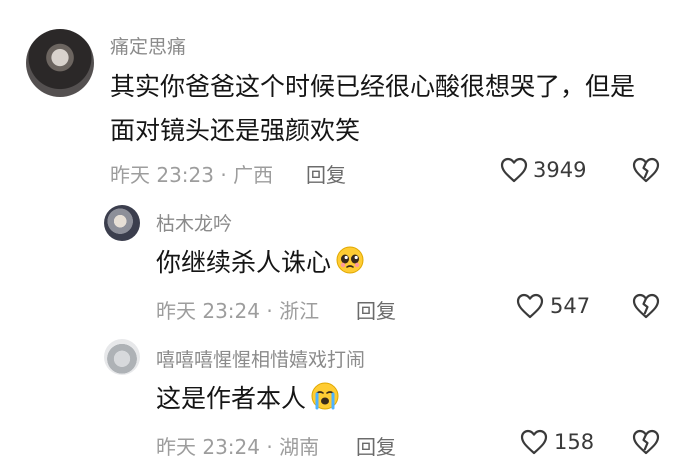 The image size is (690, 474). What do you see at coordinates (574, 442) in the screenshot?
I see `like-count: 158` at bounding box center [574, 442].